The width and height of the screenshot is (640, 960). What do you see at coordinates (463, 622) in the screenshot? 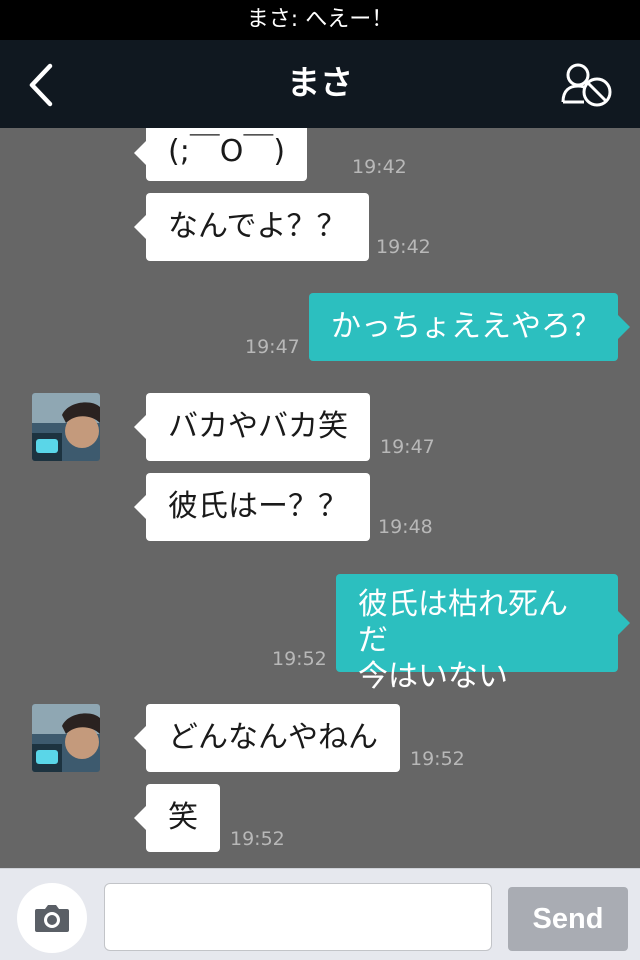
I see `message-text-line: 彼氏は枯れ死んだ` at bounding box center [463, 622].